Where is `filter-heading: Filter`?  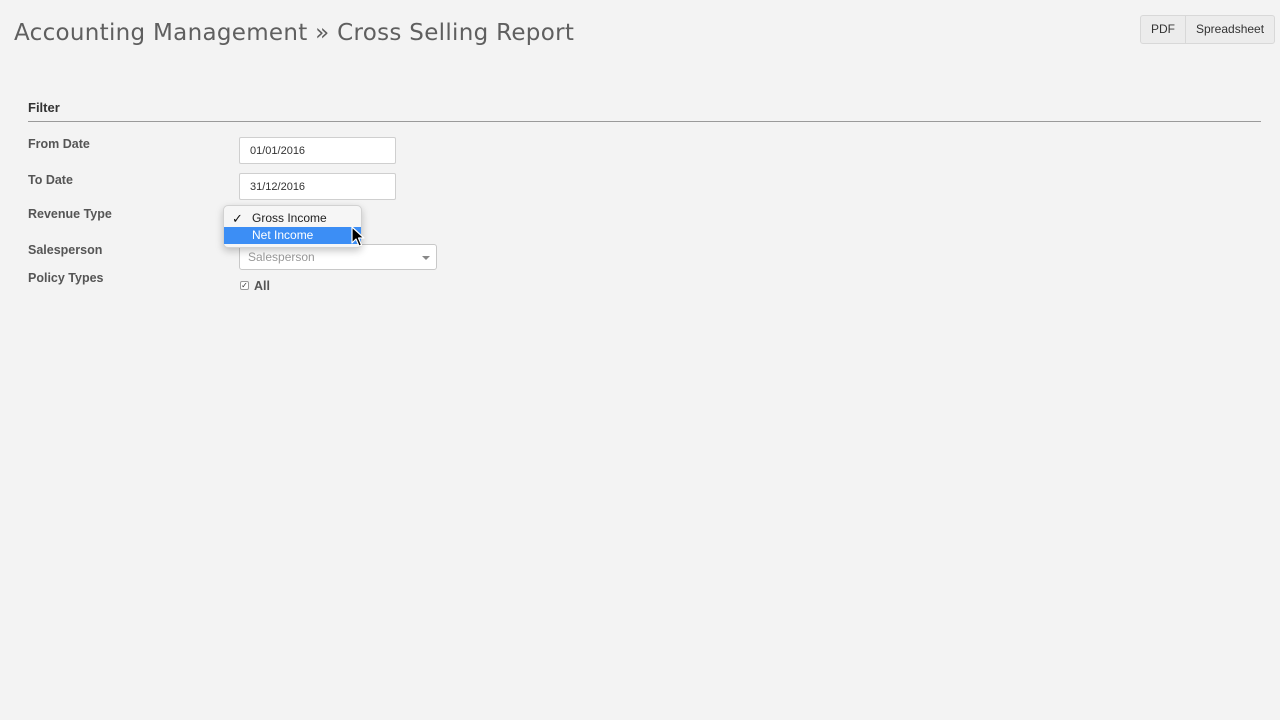 filter-heading: Filter is located at coordinates (44, 107).